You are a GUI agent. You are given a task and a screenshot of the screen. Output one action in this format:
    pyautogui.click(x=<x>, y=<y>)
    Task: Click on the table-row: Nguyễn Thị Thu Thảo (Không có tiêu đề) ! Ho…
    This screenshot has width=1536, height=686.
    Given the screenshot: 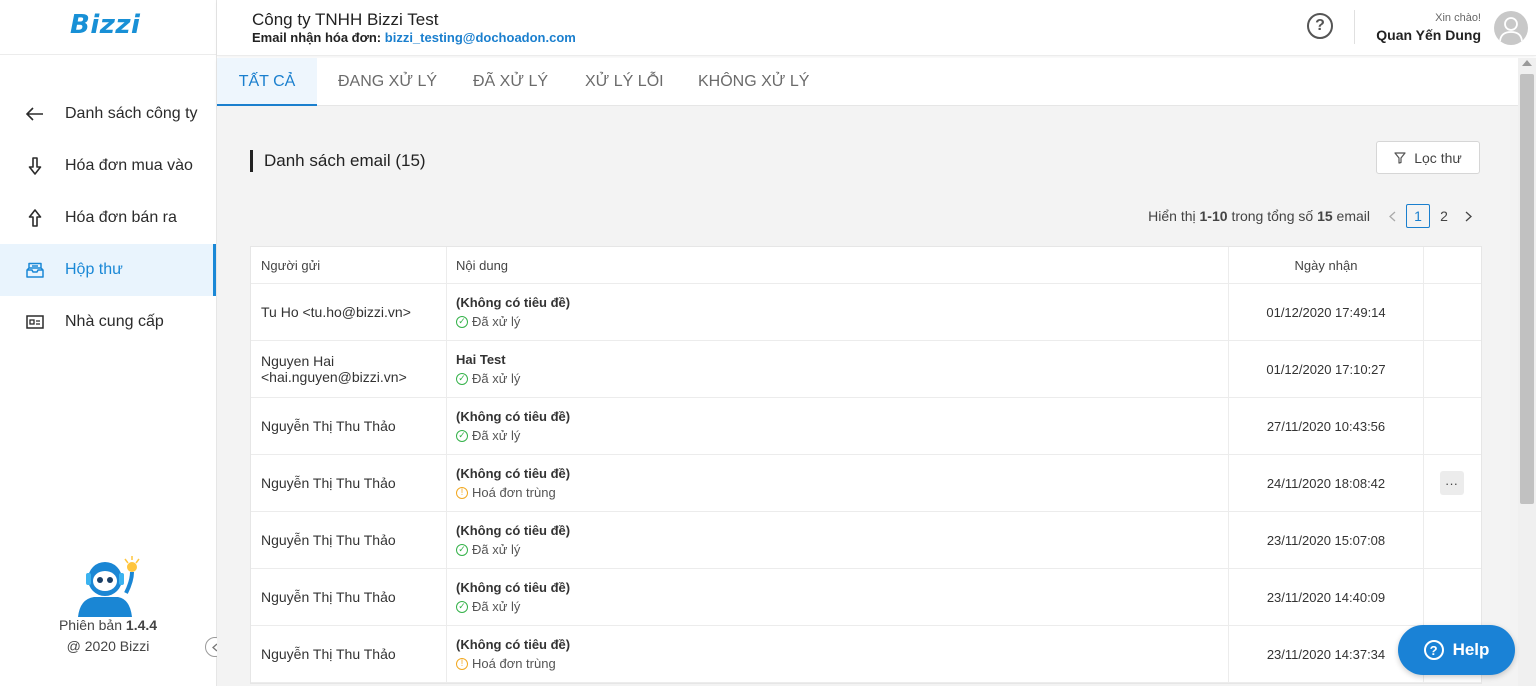 What is the action you would take?
    pyautogui.click(x=866, y=483)
    